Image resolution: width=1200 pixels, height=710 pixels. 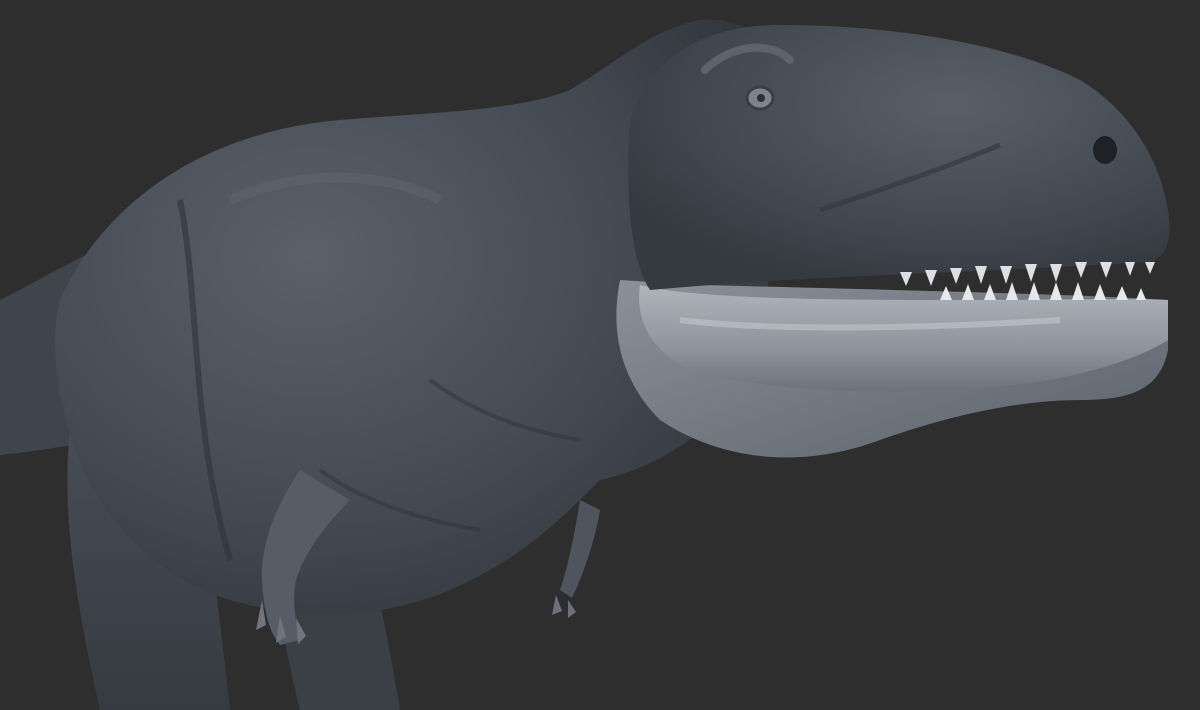 What do you see at coordinates (761, 98) in the screenshot?
I see `eye-pupil` at bounding box center [761, 98].